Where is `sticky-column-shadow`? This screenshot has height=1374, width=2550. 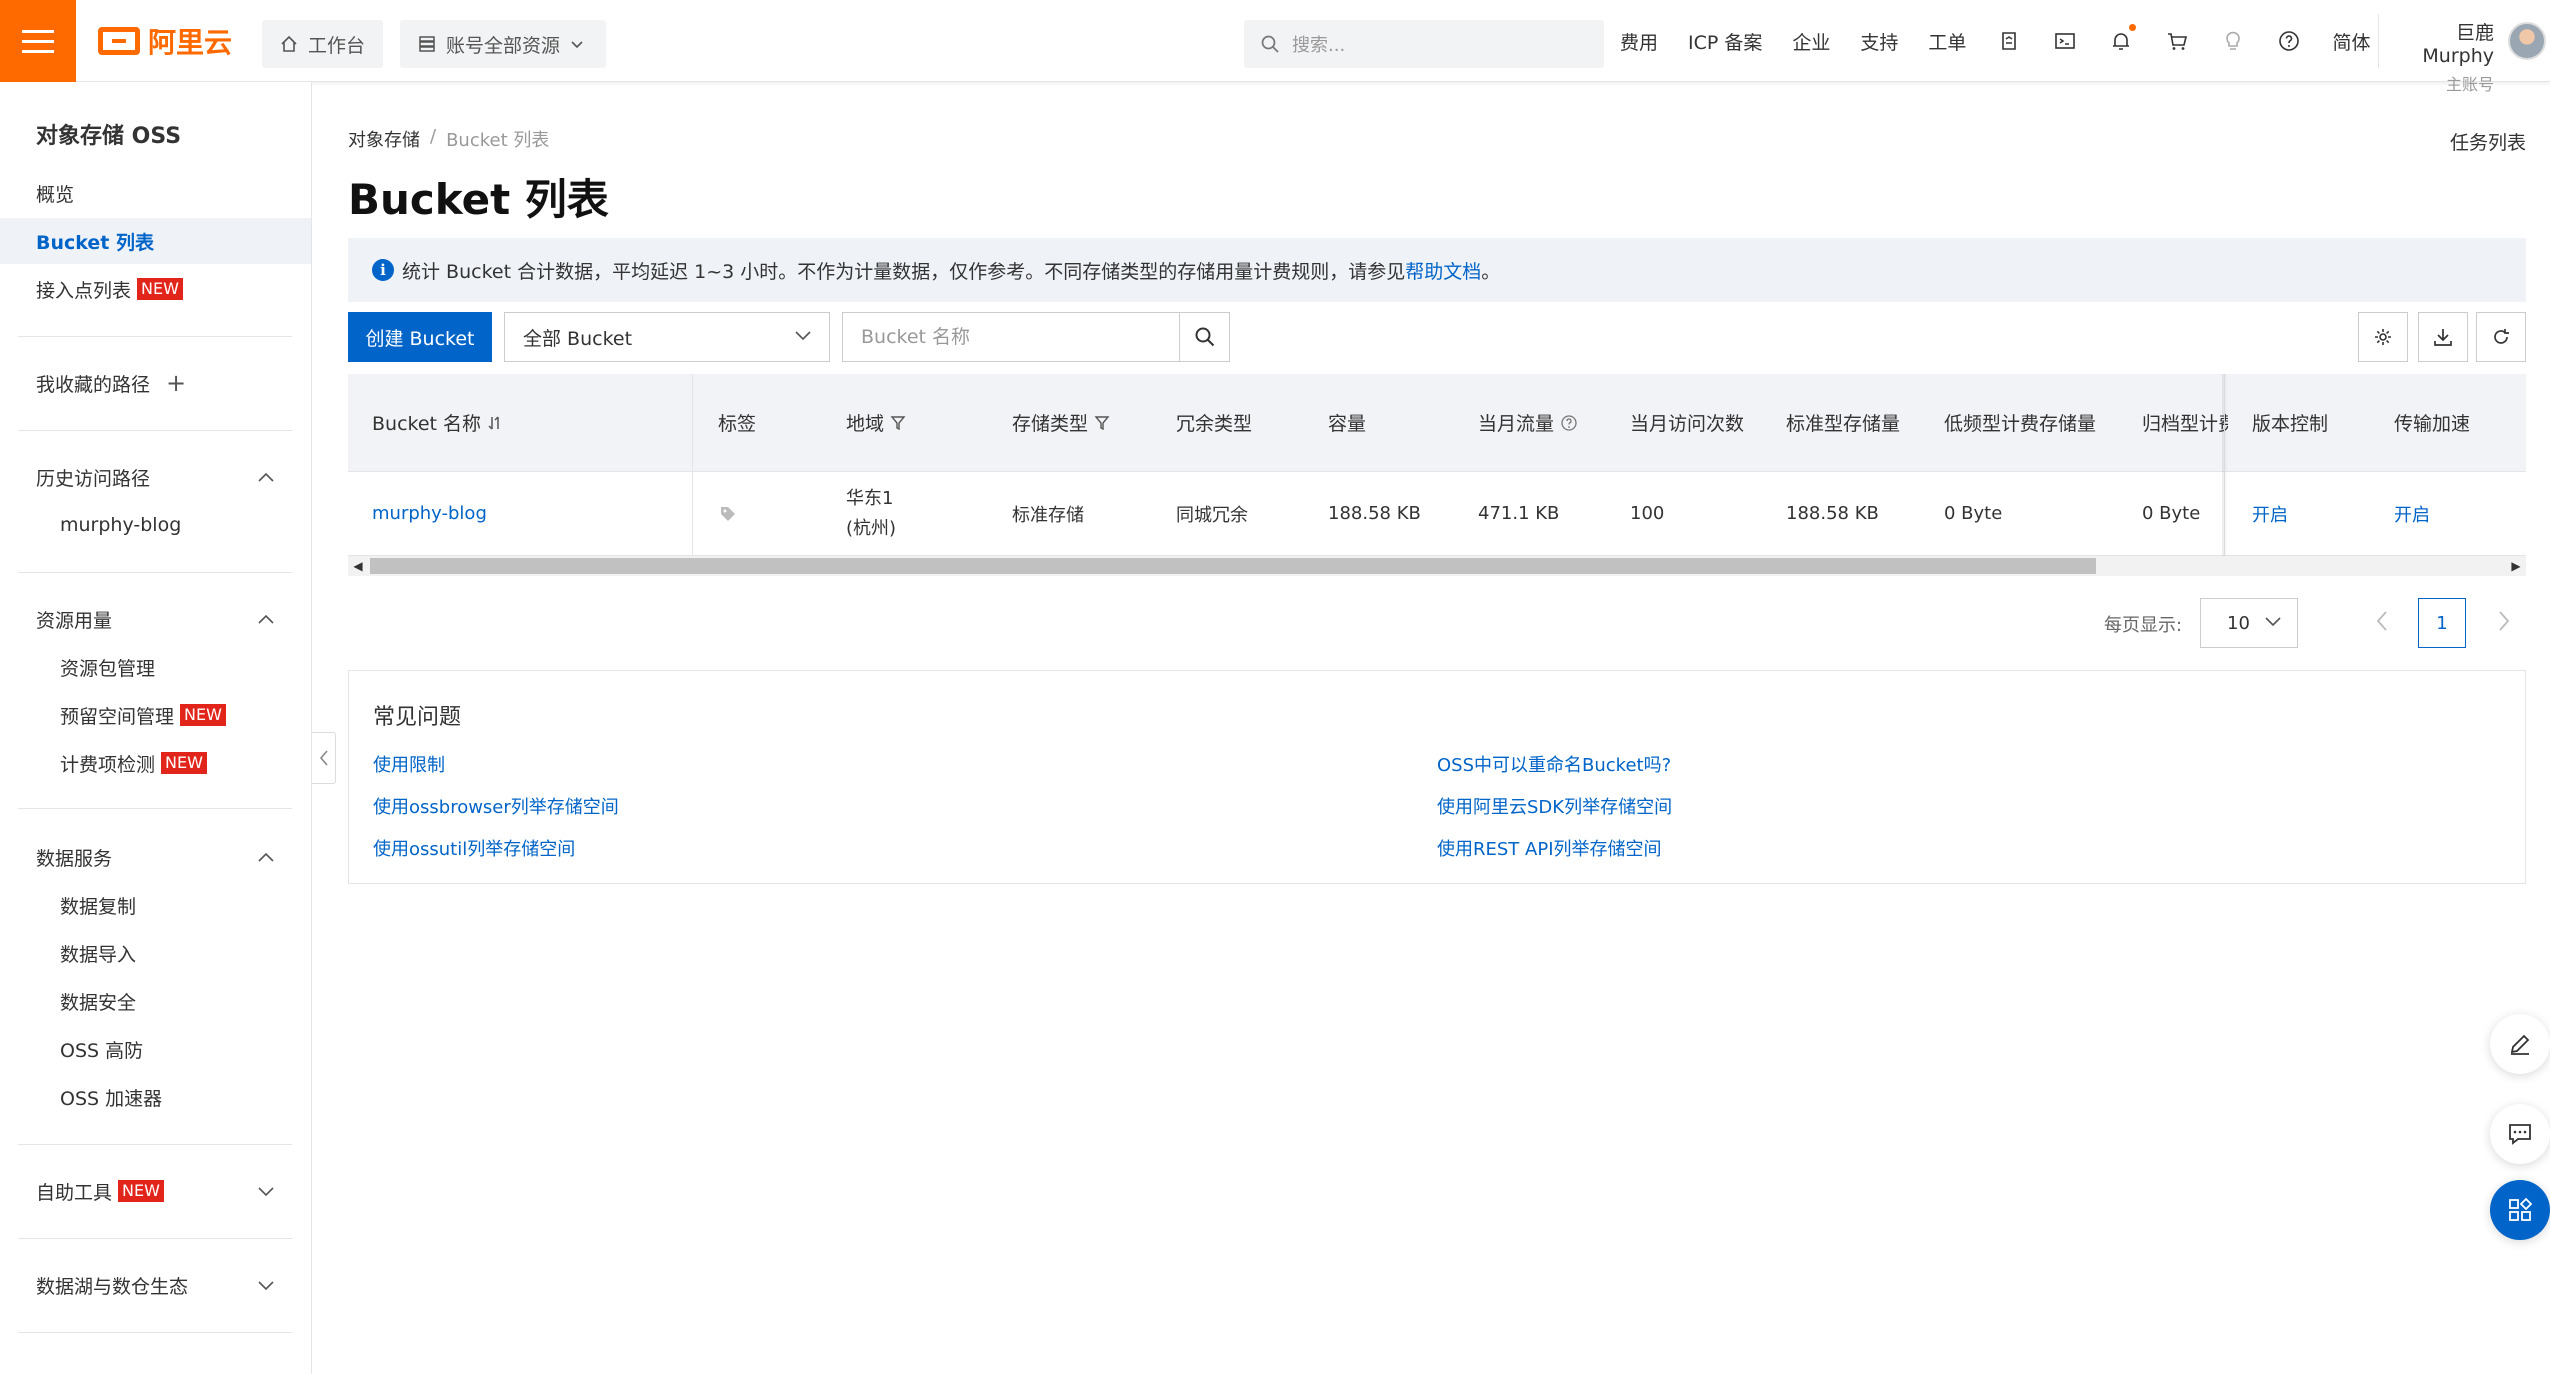 sticky-column-shadow is located at coordinates (2225, 465).